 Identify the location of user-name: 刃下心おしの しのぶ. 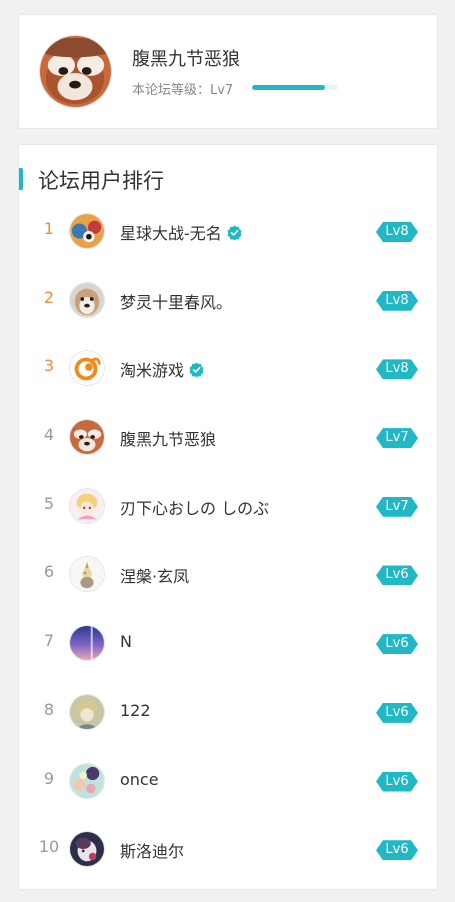
(194, 507).